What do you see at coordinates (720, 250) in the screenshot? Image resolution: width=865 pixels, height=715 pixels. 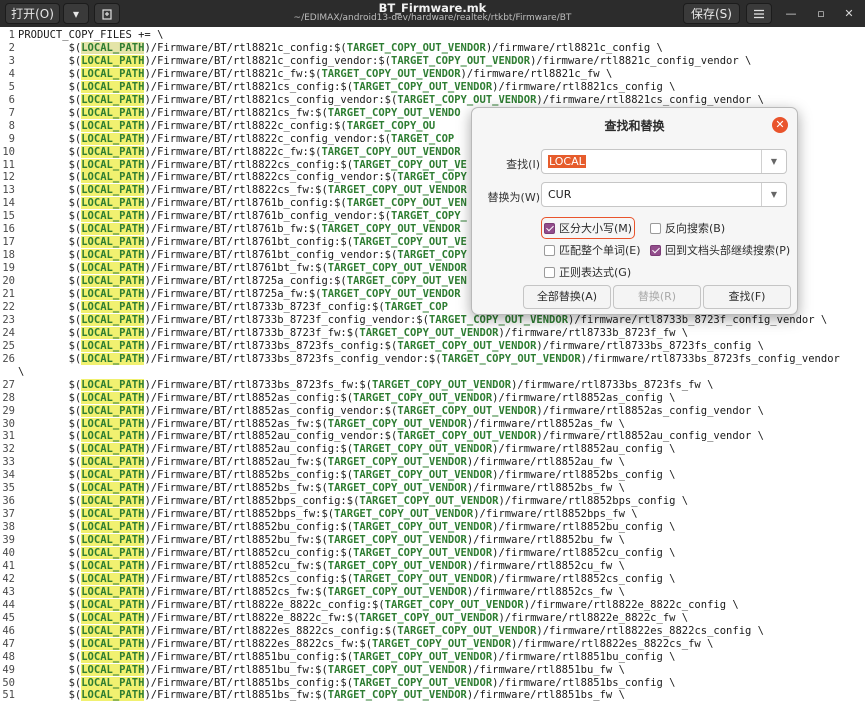 I see `wrap-around-checkbox: 回到文档头部继续搜索(P)` at bounding box center [720, 250].